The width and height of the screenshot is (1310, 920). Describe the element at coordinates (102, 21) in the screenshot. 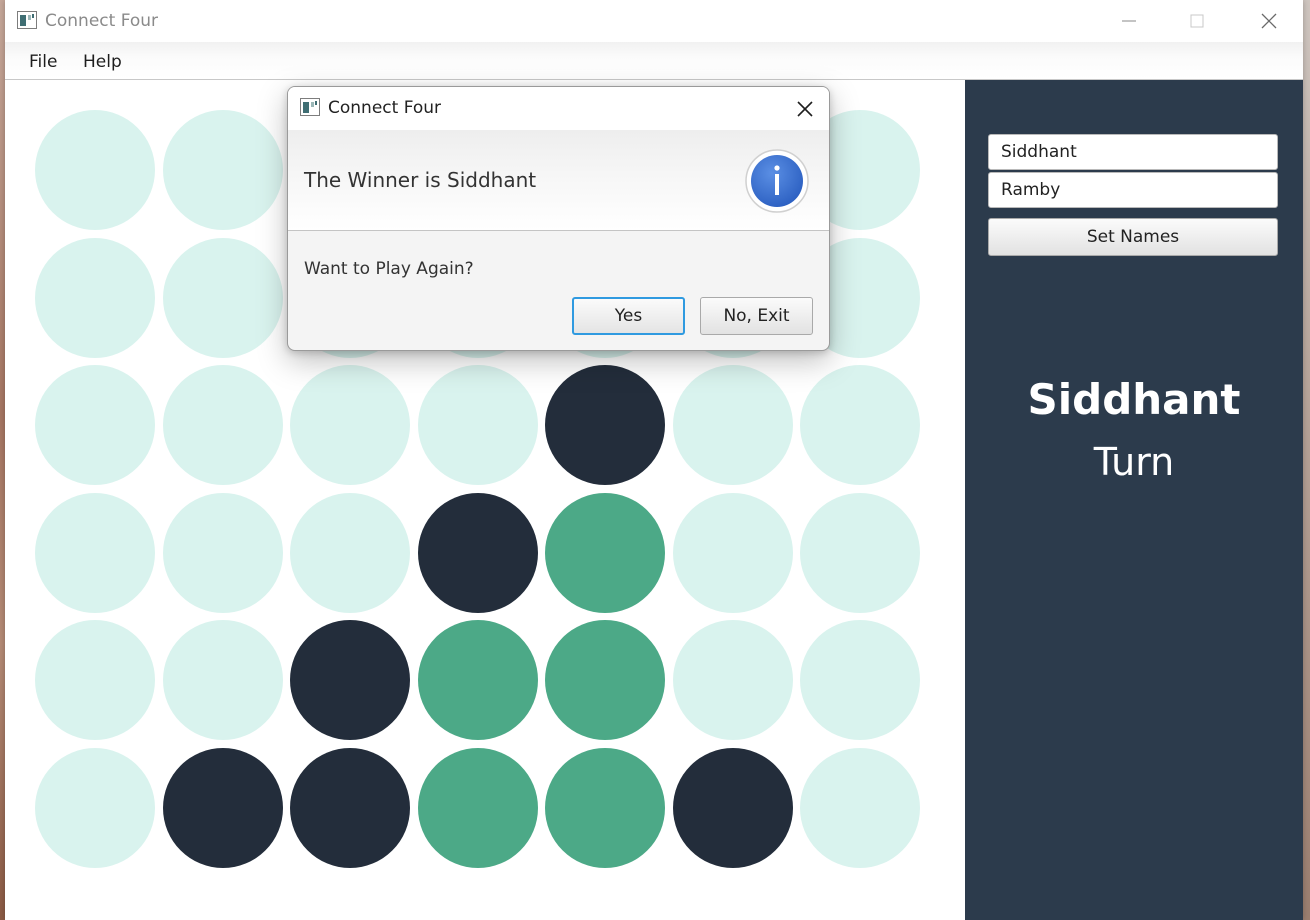

I see `window-title: Connect Four` at that location.